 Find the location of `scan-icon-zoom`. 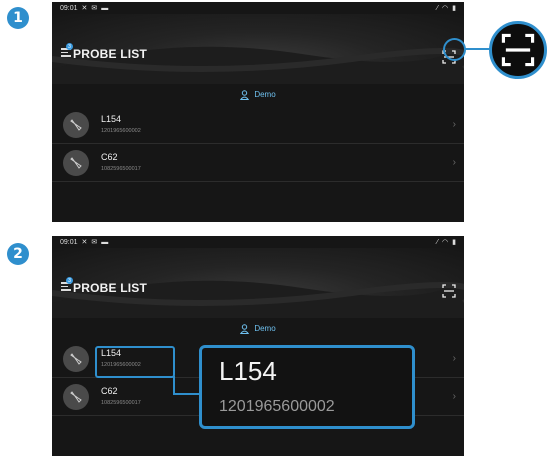

scan-icon-zoom is located at coordinates (518, 50).